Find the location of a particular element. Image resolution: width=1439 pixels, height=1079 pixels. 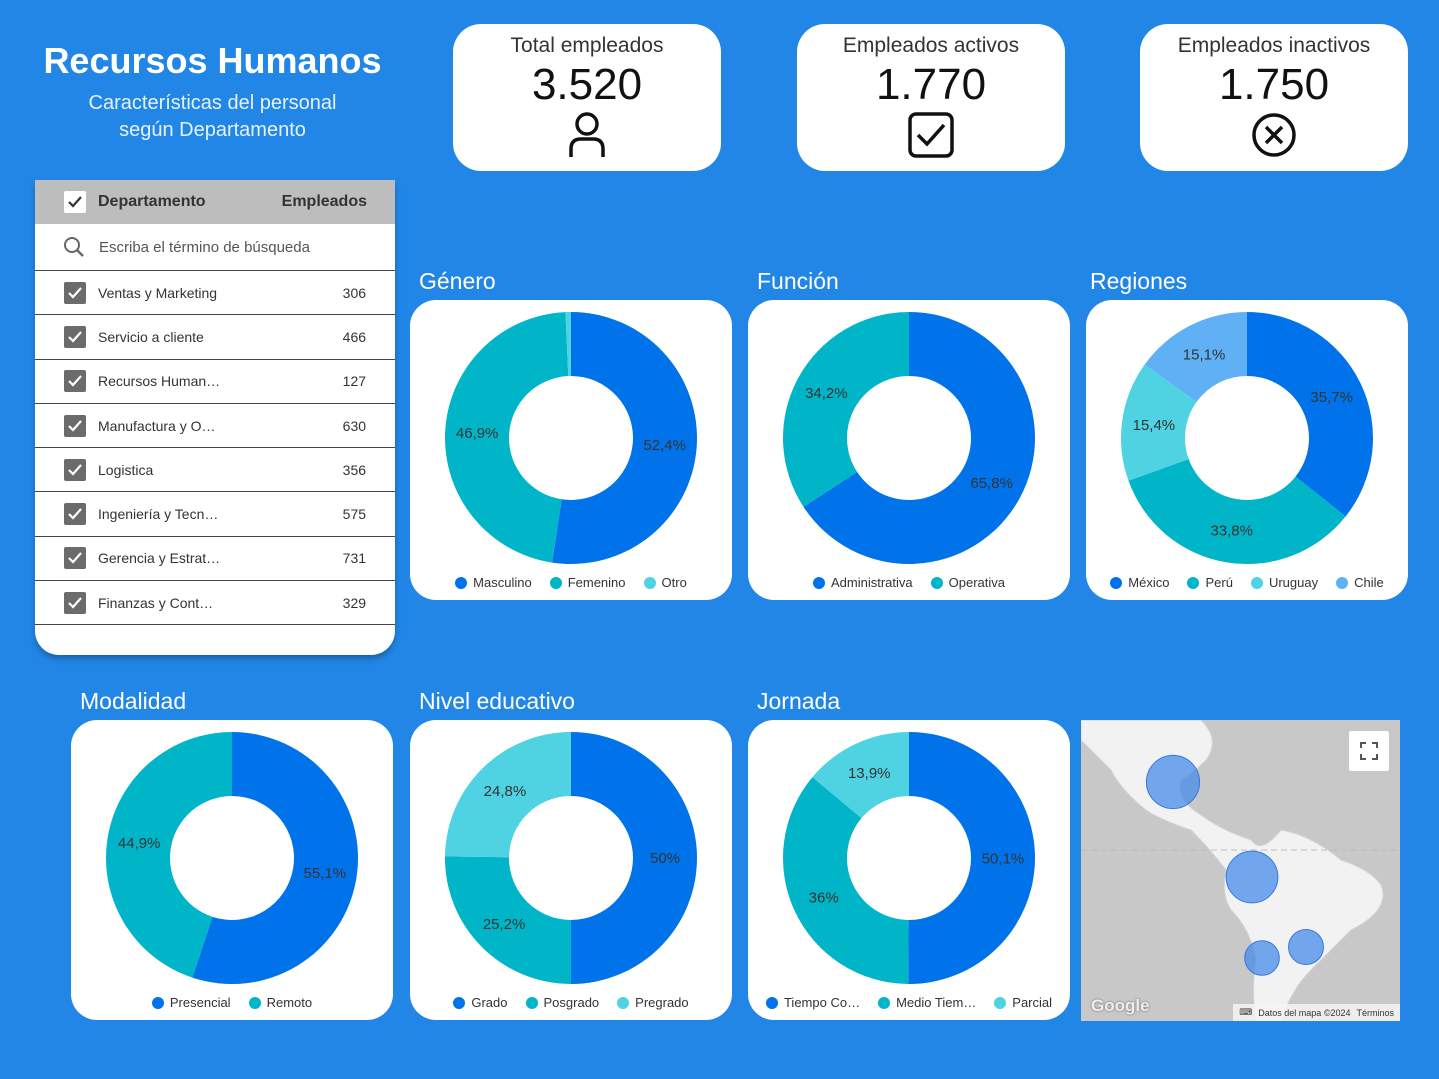

department-name: Ingeniería y Tecnología is located at coordinates (159, 514).